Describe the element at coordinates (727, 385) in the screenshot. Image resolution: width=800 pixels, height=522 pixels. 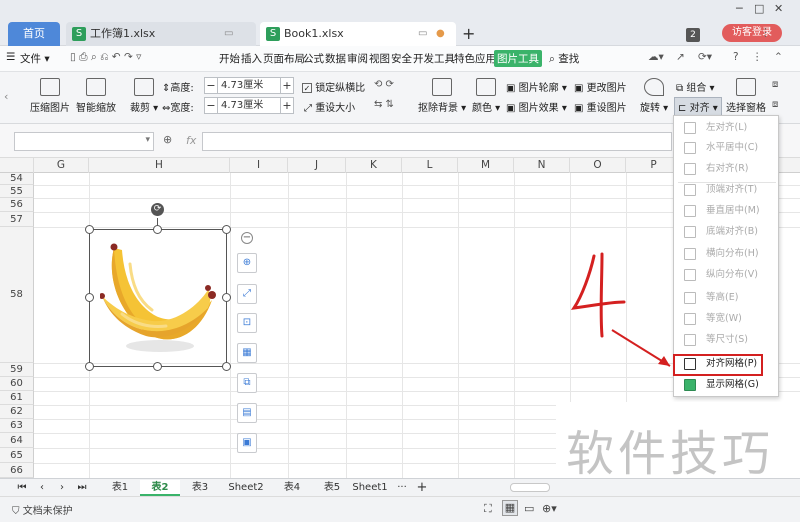
I see `menu-item-show-grid: 显示网格(G)` at that location.